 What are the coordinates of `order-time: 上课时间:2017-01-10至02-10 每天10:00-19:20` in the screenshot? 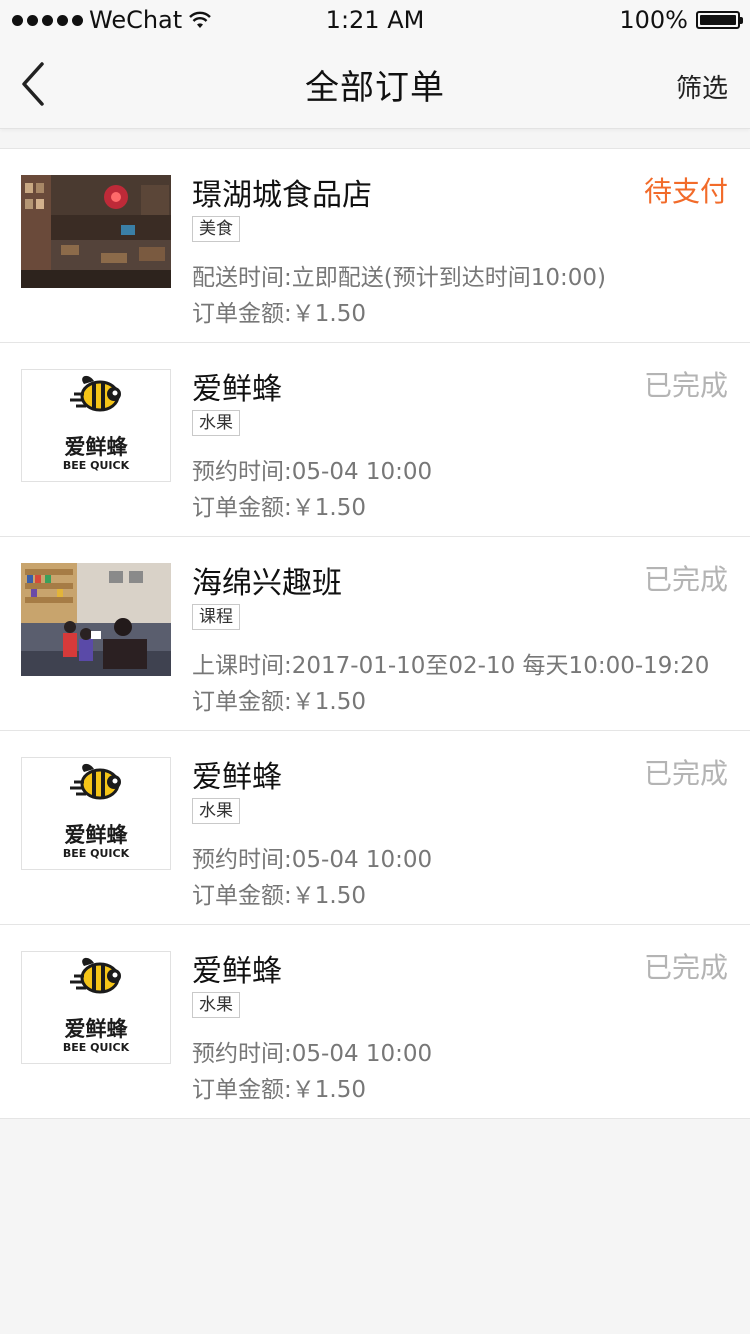 It's located at (451, 666).